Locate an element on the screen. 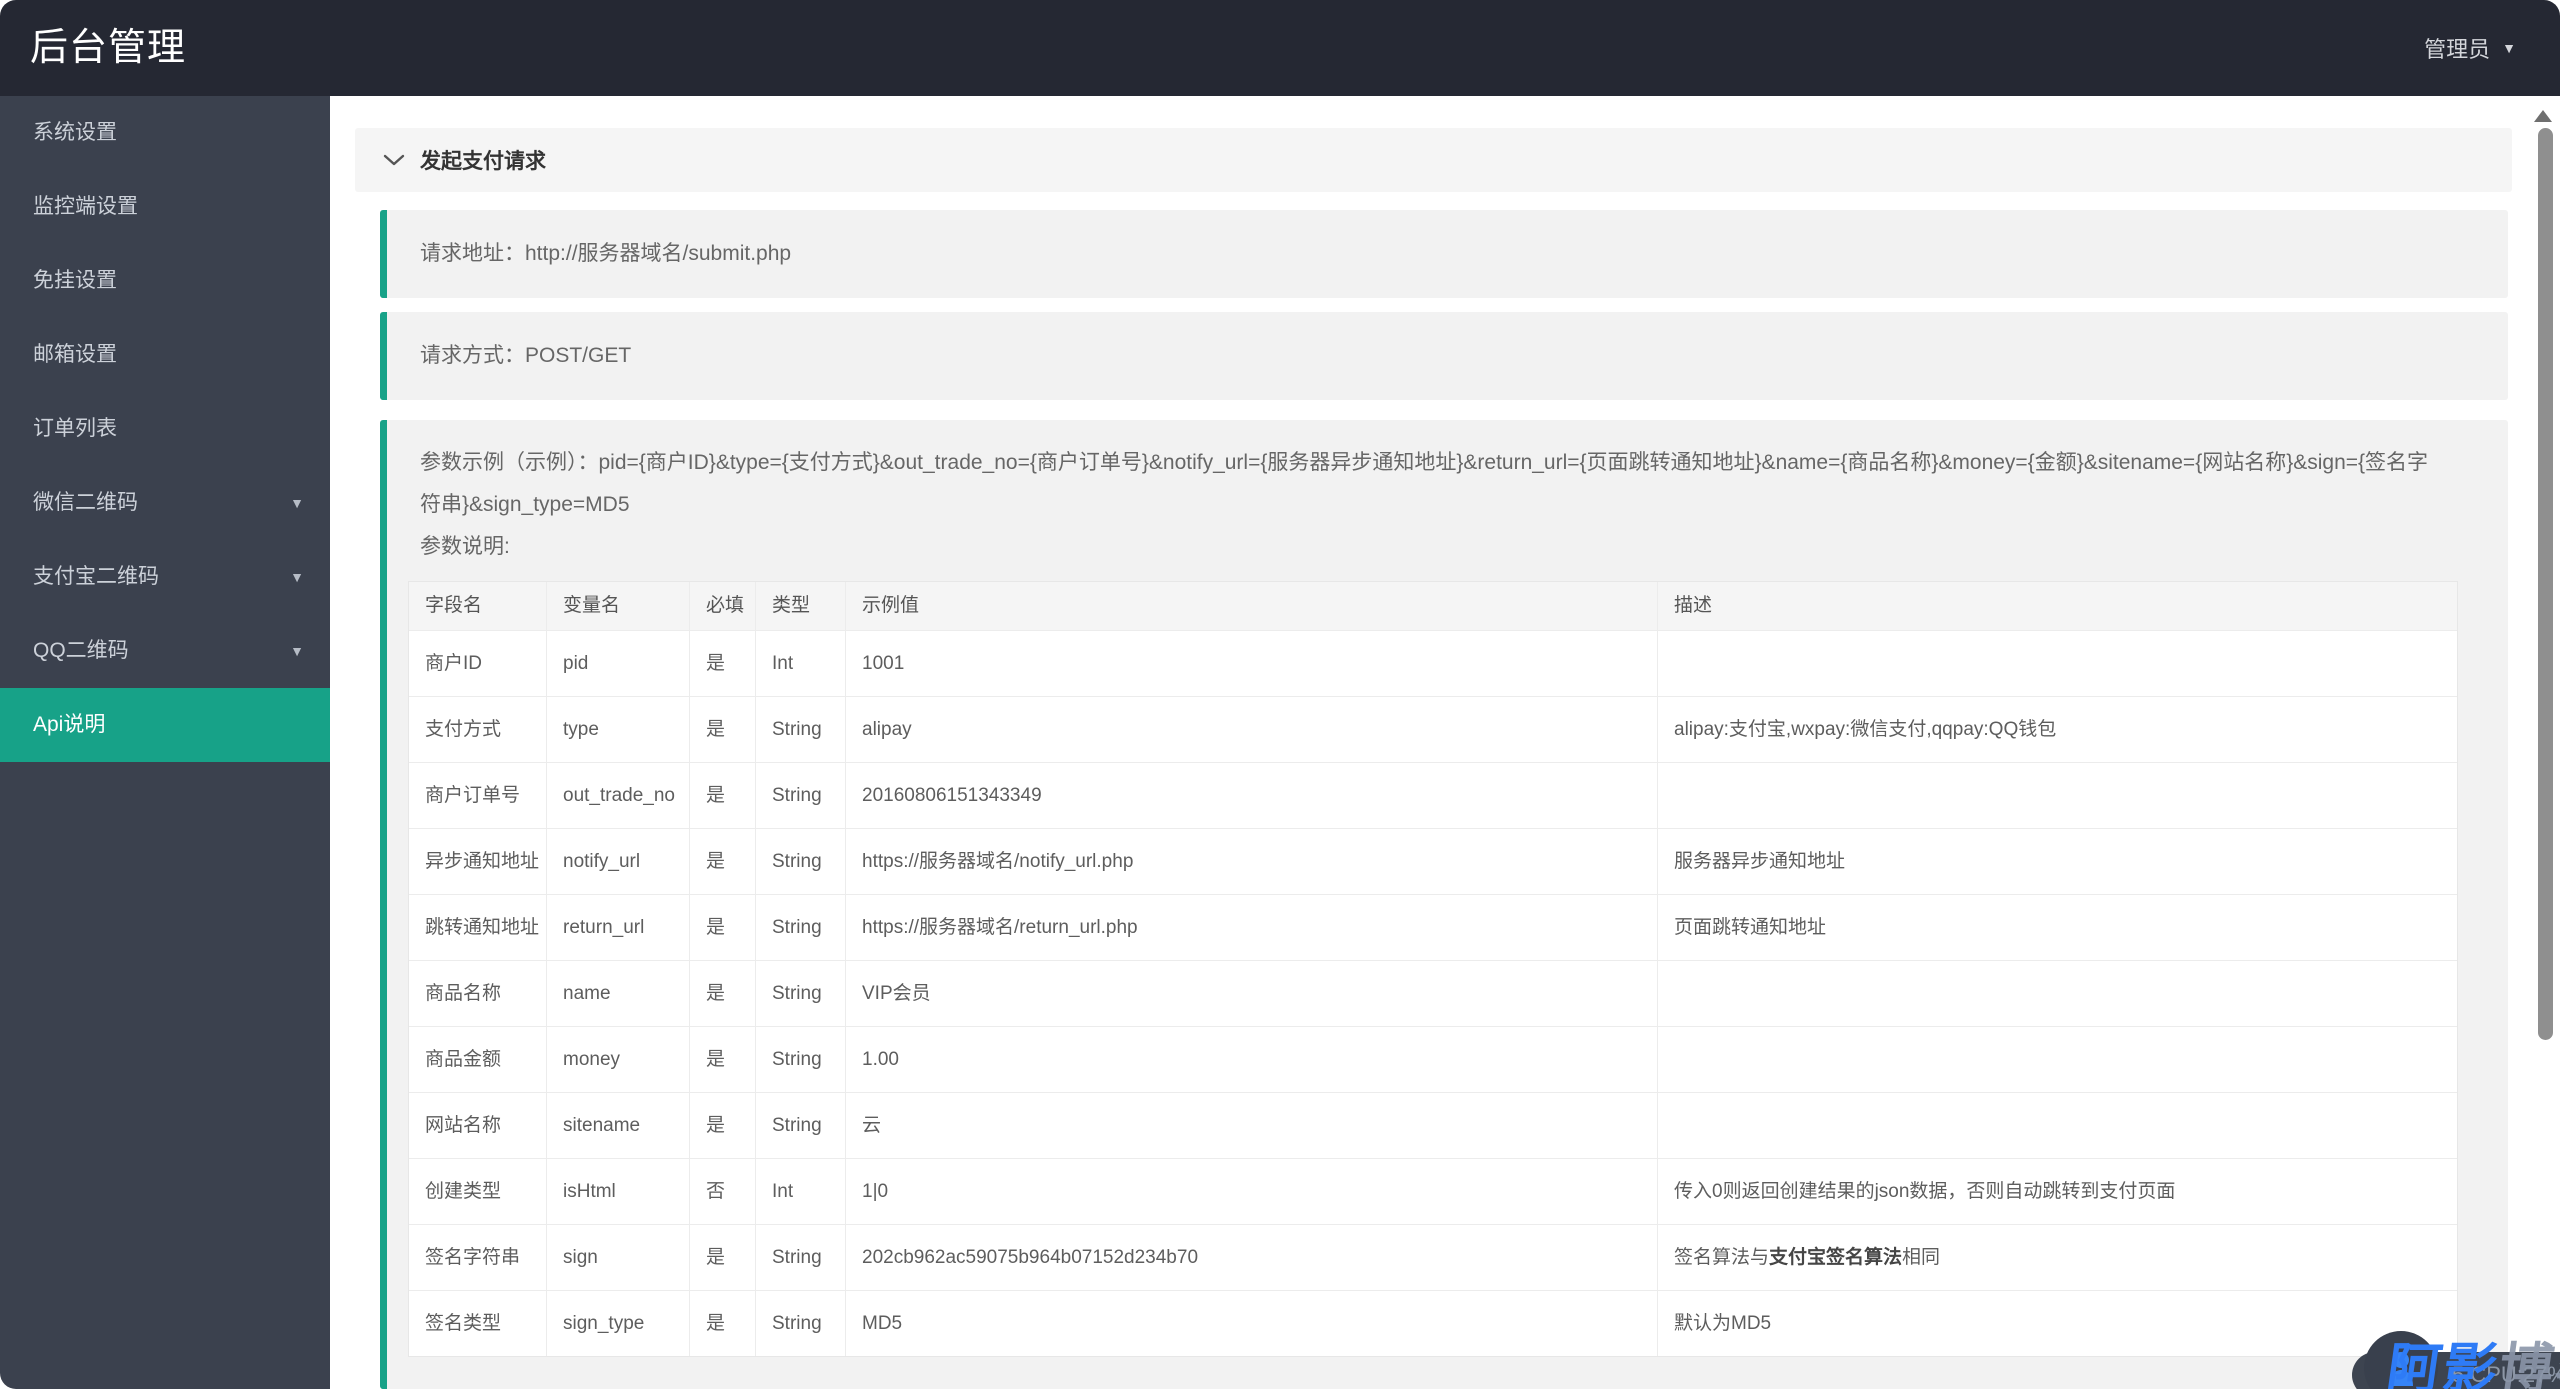 This screenshot has width=2560, height=1389. table-row: 签名类型 sign_type 是 String MD5 默认为MD5 is located at coordinates (1433, 1323).